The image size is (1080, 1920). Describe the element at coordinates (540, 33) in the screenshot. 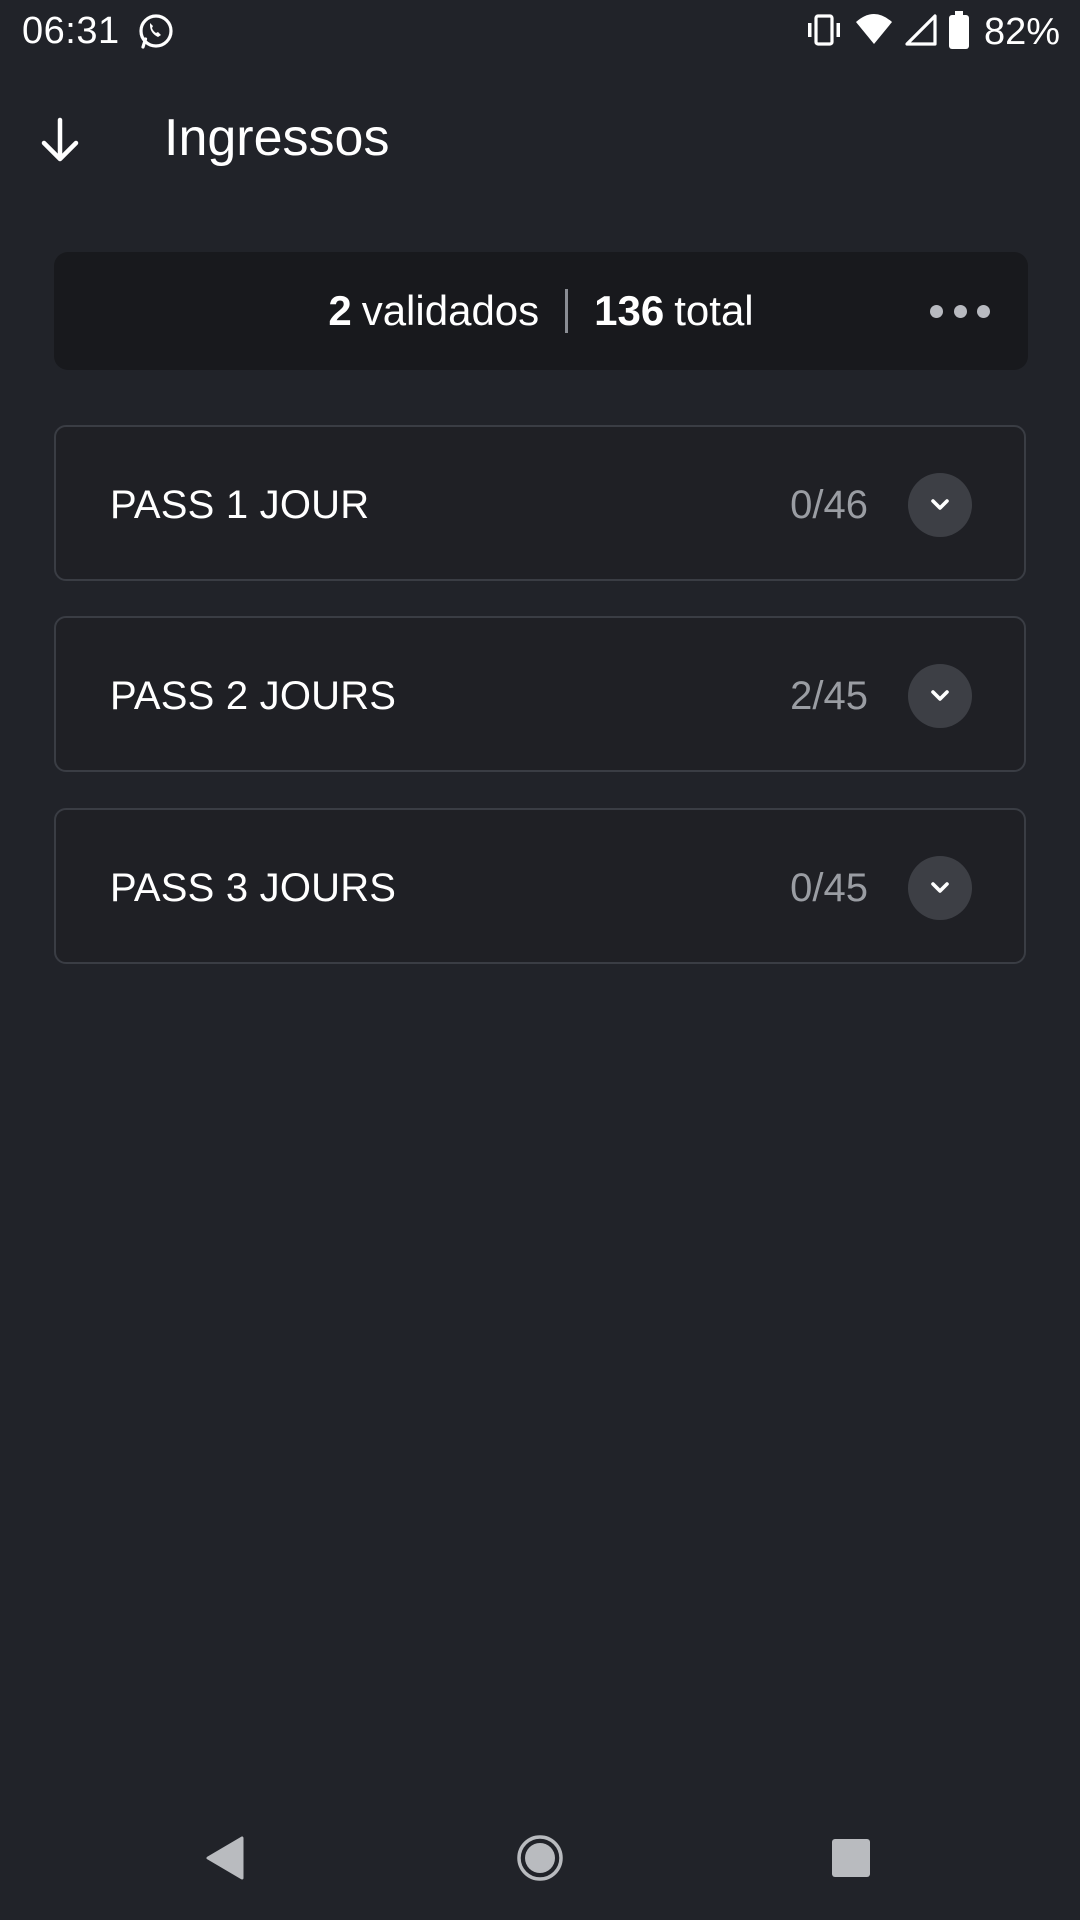

I see `status-bar: 06:31 82%` at that location.